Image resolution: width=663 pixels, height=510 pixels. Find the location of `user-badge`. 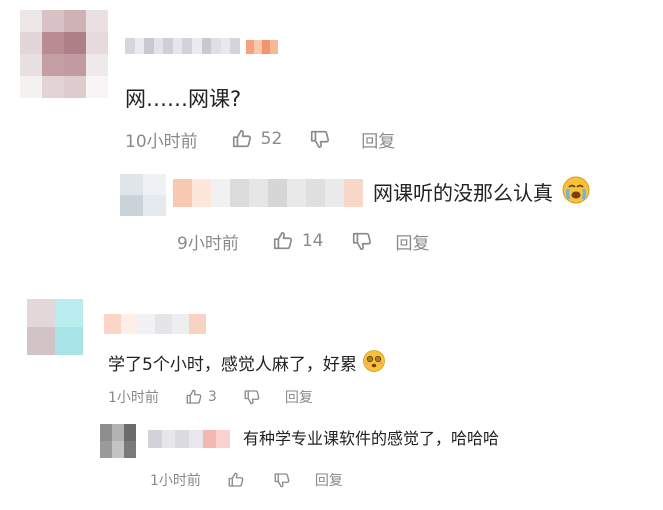

user-badge is located at coordinates (262, 47).